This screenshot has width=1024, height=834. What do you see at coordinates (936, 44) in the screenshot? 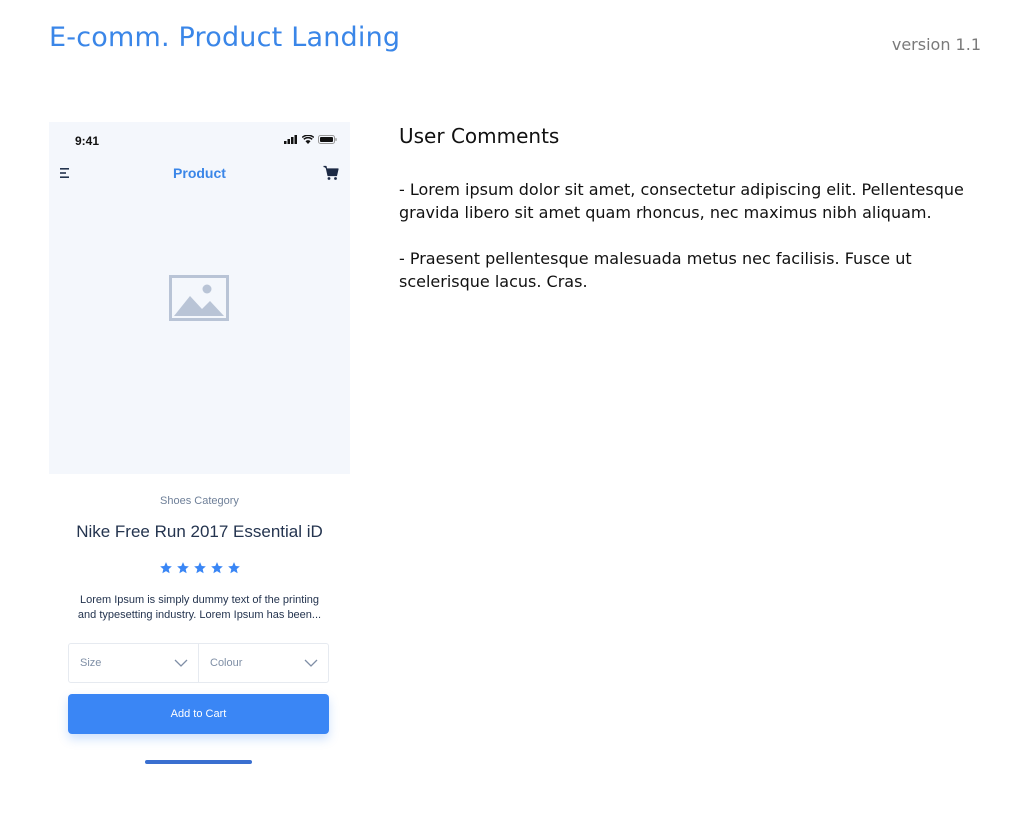
I see `version-label: version 1.1` at bounding box center [936, 44].